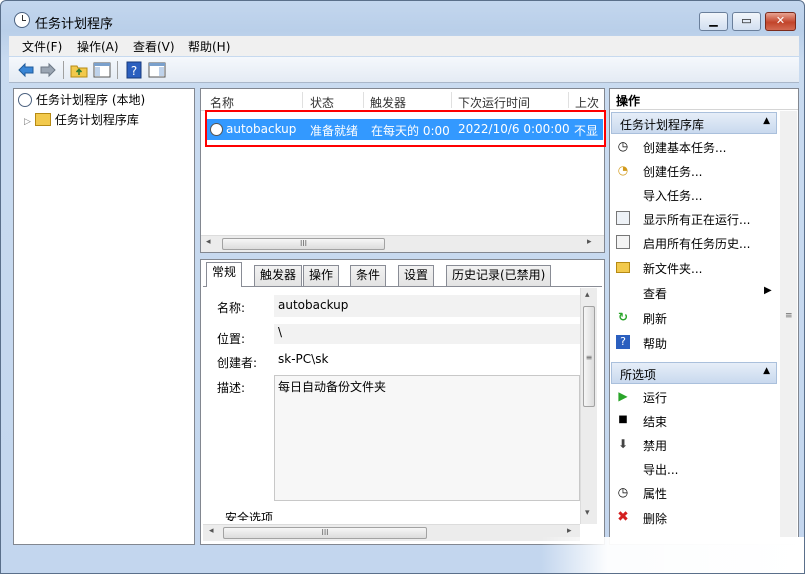 Image resolution: width=805 pixels, height=574 pixels. What do you see at coordinates (696, 397) in the screenshot?
I see `action-run: ▶ 运行` at bounding box center [696, 397].